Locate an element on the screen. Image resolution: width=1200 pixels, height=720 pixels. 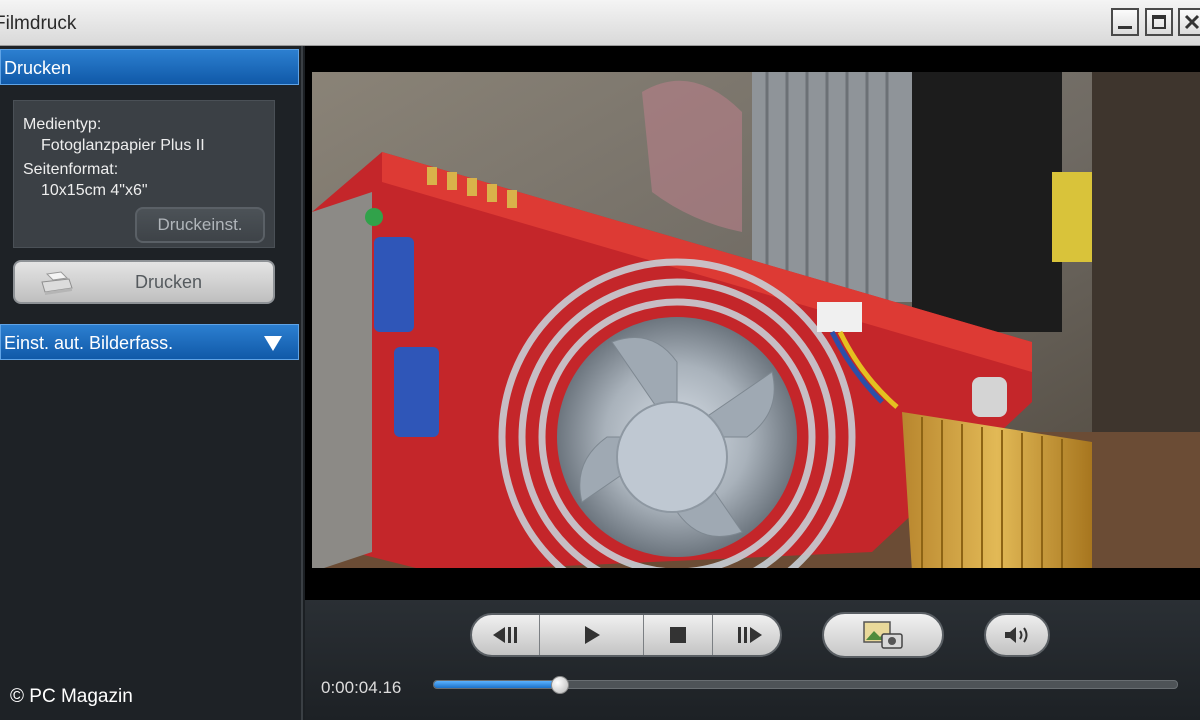
page-format-value: 10x15cm 4"x6" is located at coordinates (94, 190).